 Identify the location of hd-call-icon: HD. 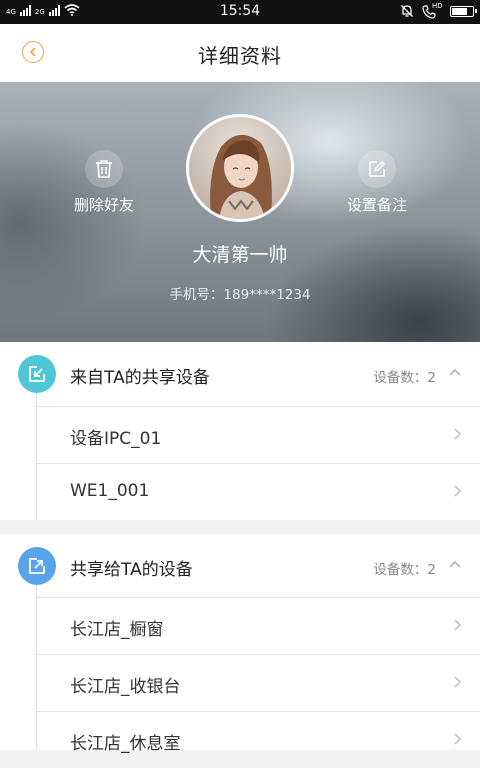
(432, 10).